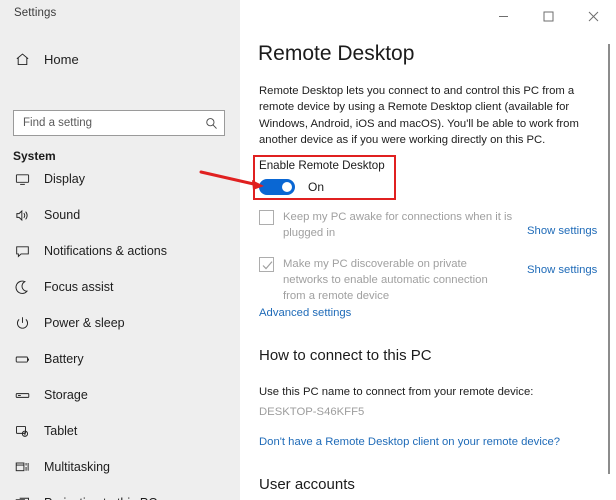 Image resolution: width=616 pixels, height=500 pixels. Describe the element at coordinates (105, 251) in the screenshot. I see `sidebar-item-label: Notifications & actions` at that location.